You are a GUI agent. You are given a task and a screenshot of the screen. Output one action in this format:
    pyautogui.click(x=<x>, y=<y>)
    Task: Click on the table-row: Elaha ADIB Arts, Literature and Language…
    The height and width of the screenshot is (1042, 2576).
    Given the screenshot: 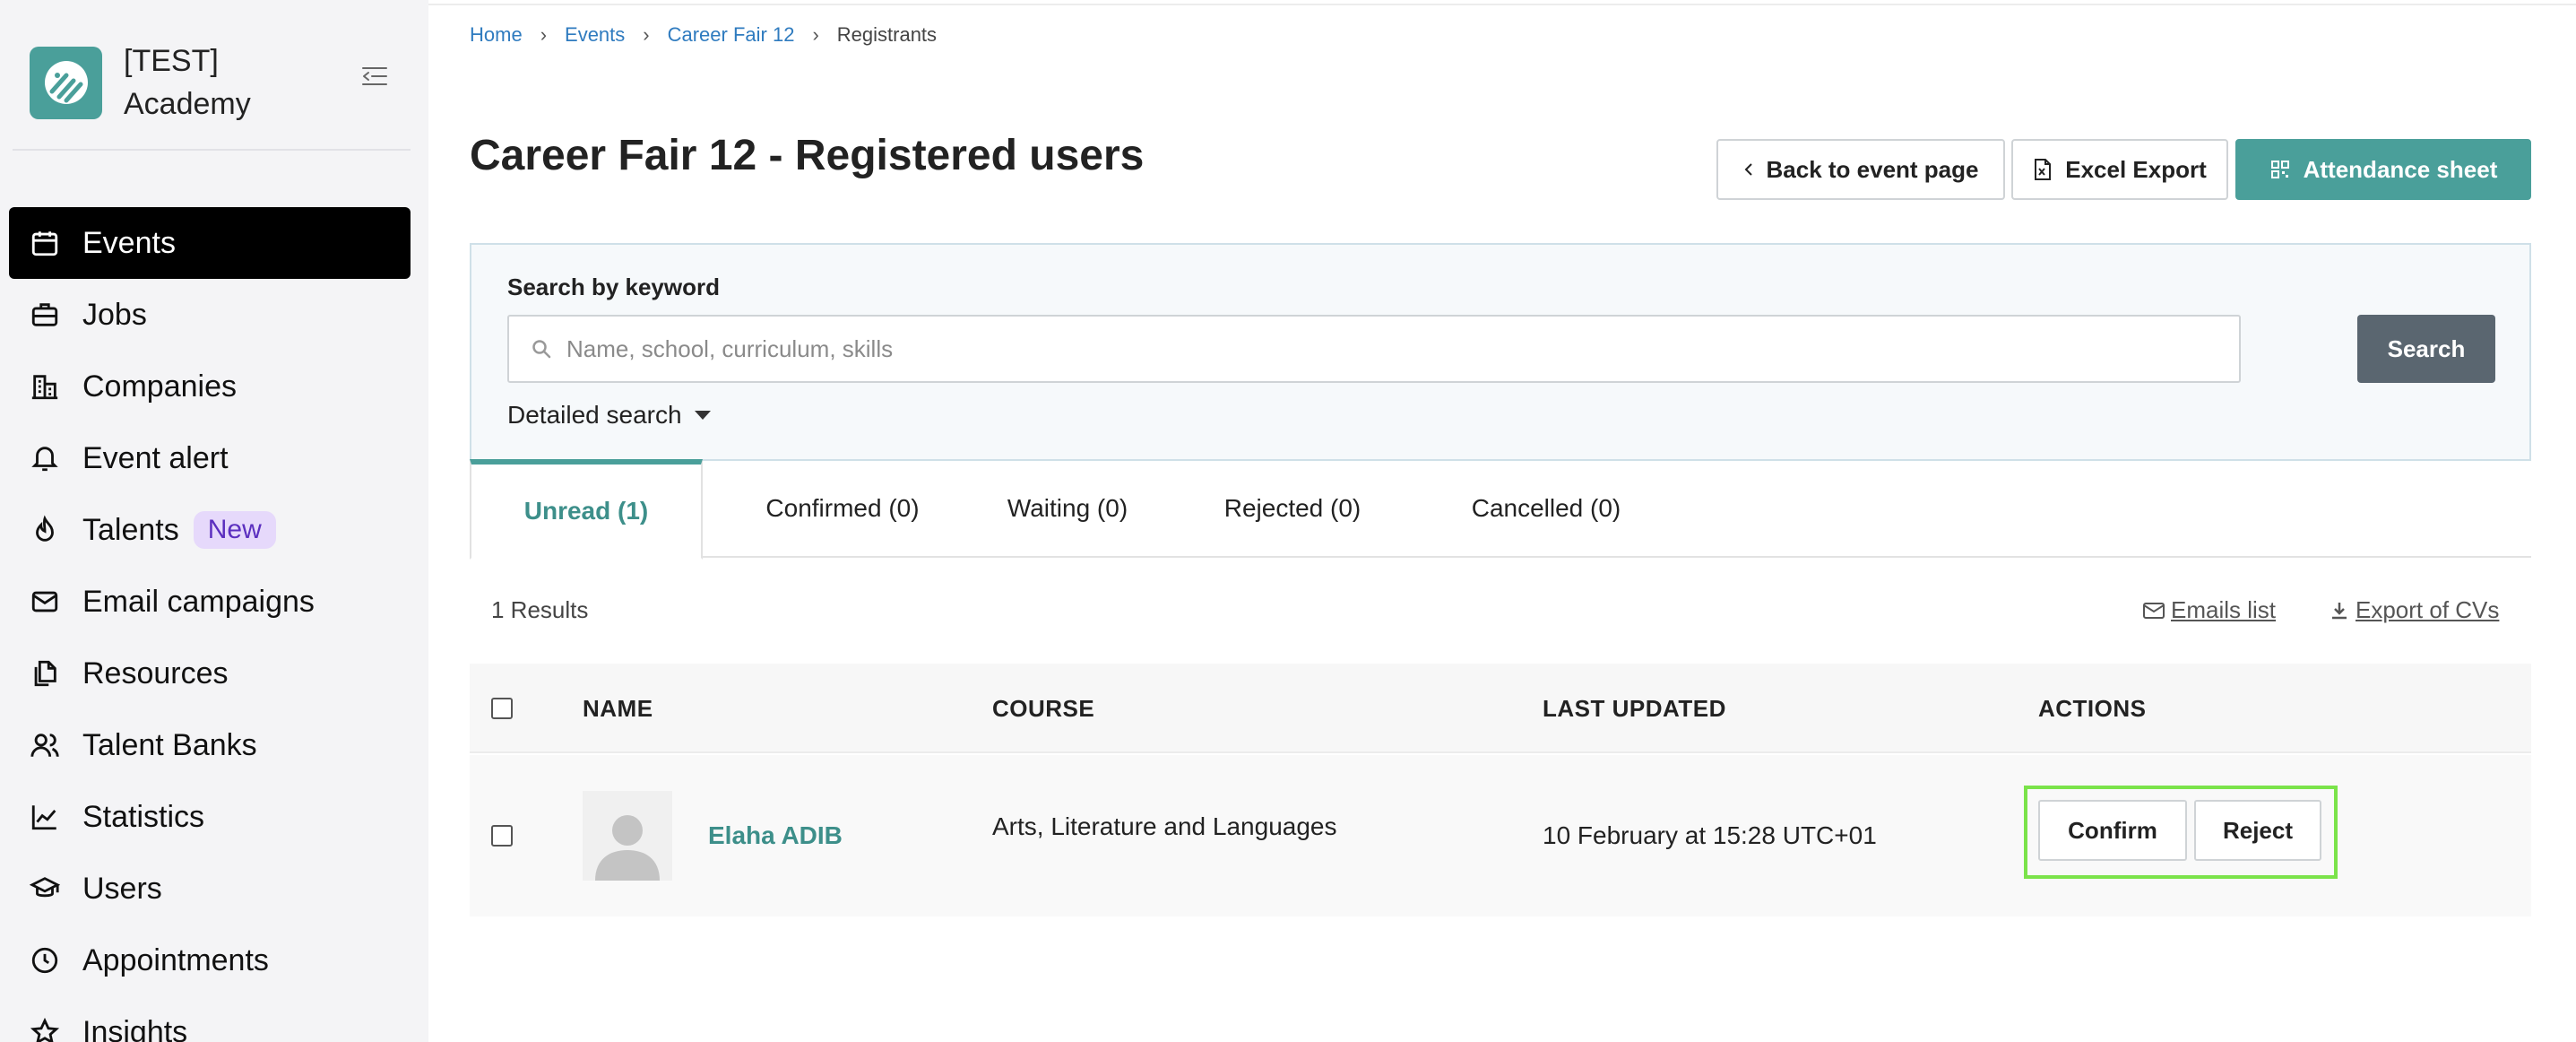 What is the action you would take?
    pyautogui.click(x=1500, y=836)
    